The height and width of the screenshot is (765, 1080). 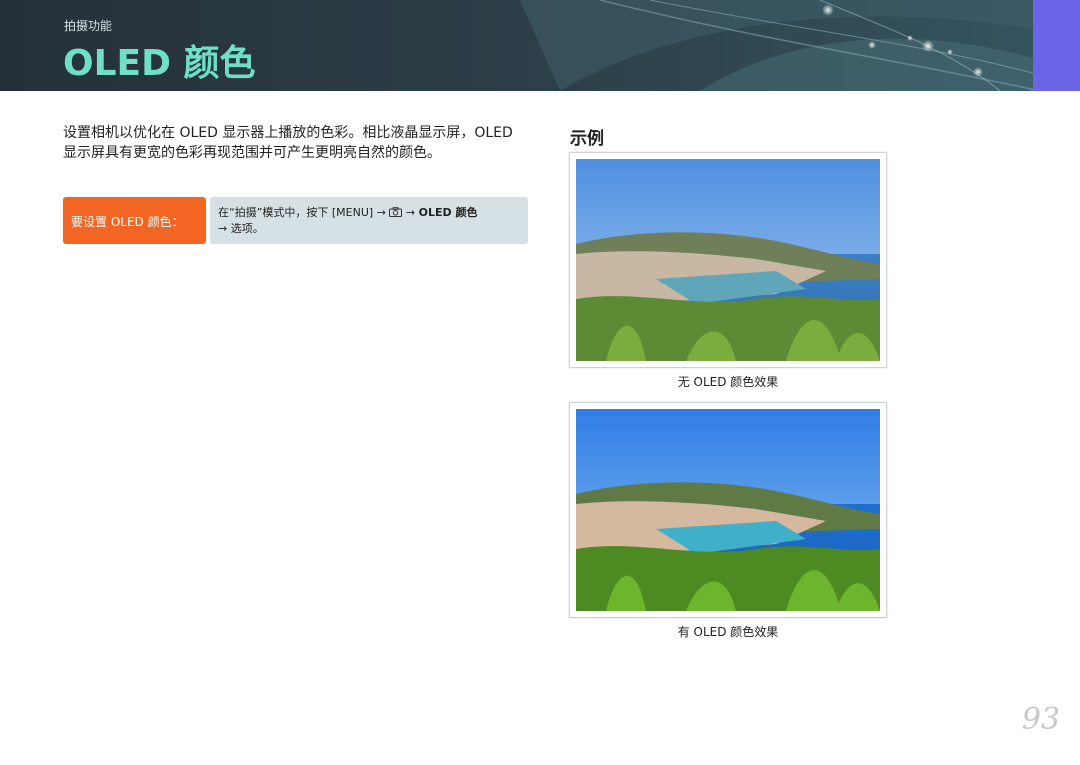 What do you see at coordinates (302, 212) in the screenshot?
I see `howto-step-text: 在“拍摄”模式中，按下 [MENU] →` at bounding box center [302, 212].